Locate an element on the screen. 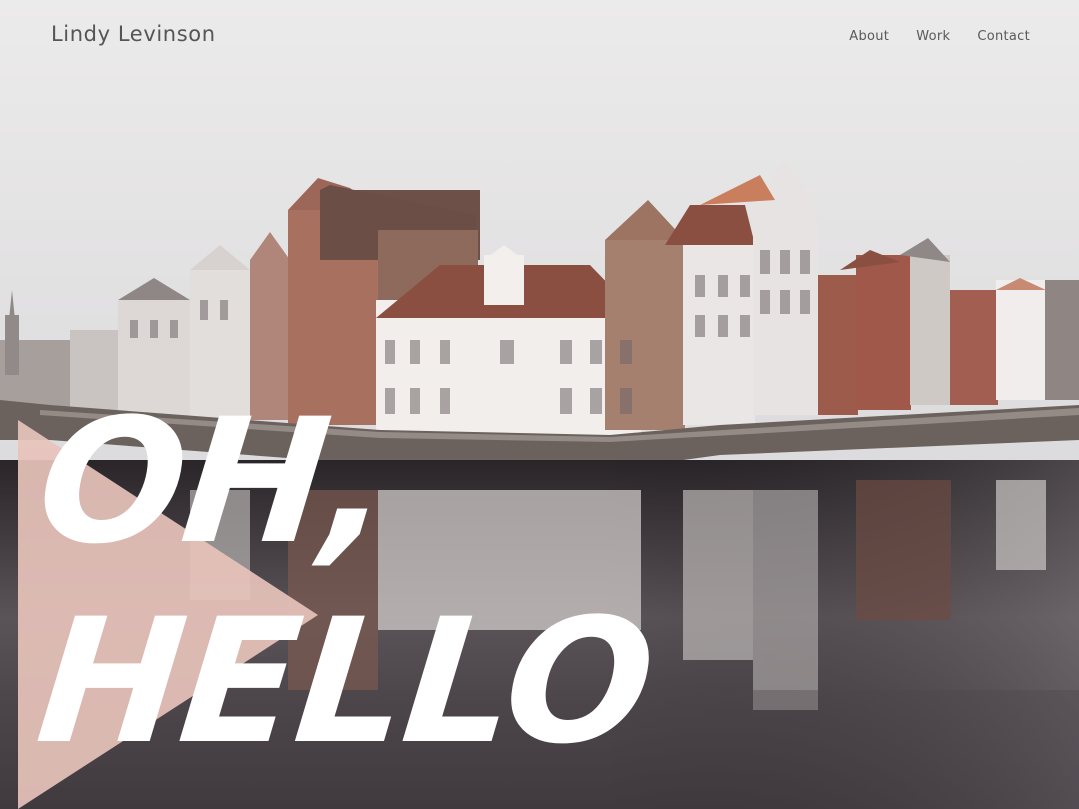  nav-work-link: Work is located at coordinates (933, 36).